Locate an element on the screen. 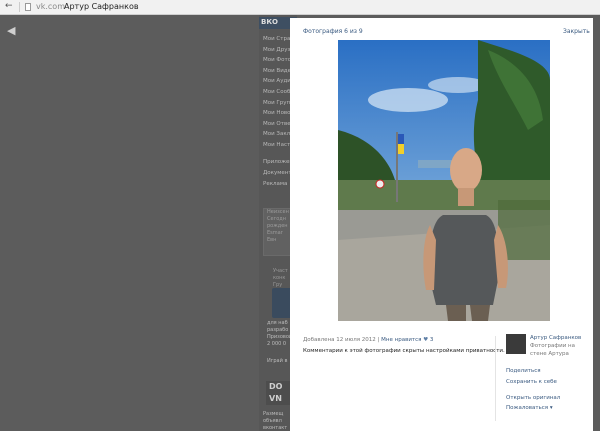 This screenshot has width=600, height=431. heart-icon: ♥ is located at coordinates (425, 340).